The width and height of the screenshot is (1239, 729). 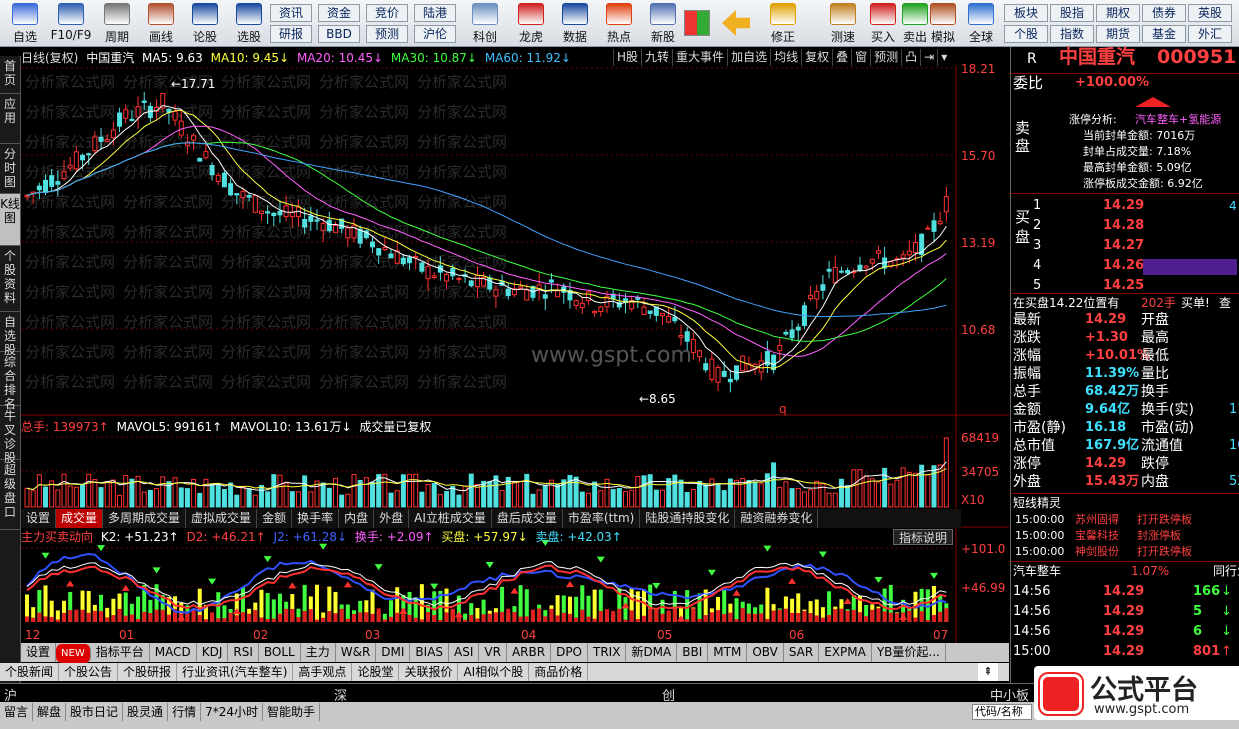 What do you see at coordinates (802, 652) in the screenshot?
I see `indicator-tab: SAR` at bounding box center [802, 652].